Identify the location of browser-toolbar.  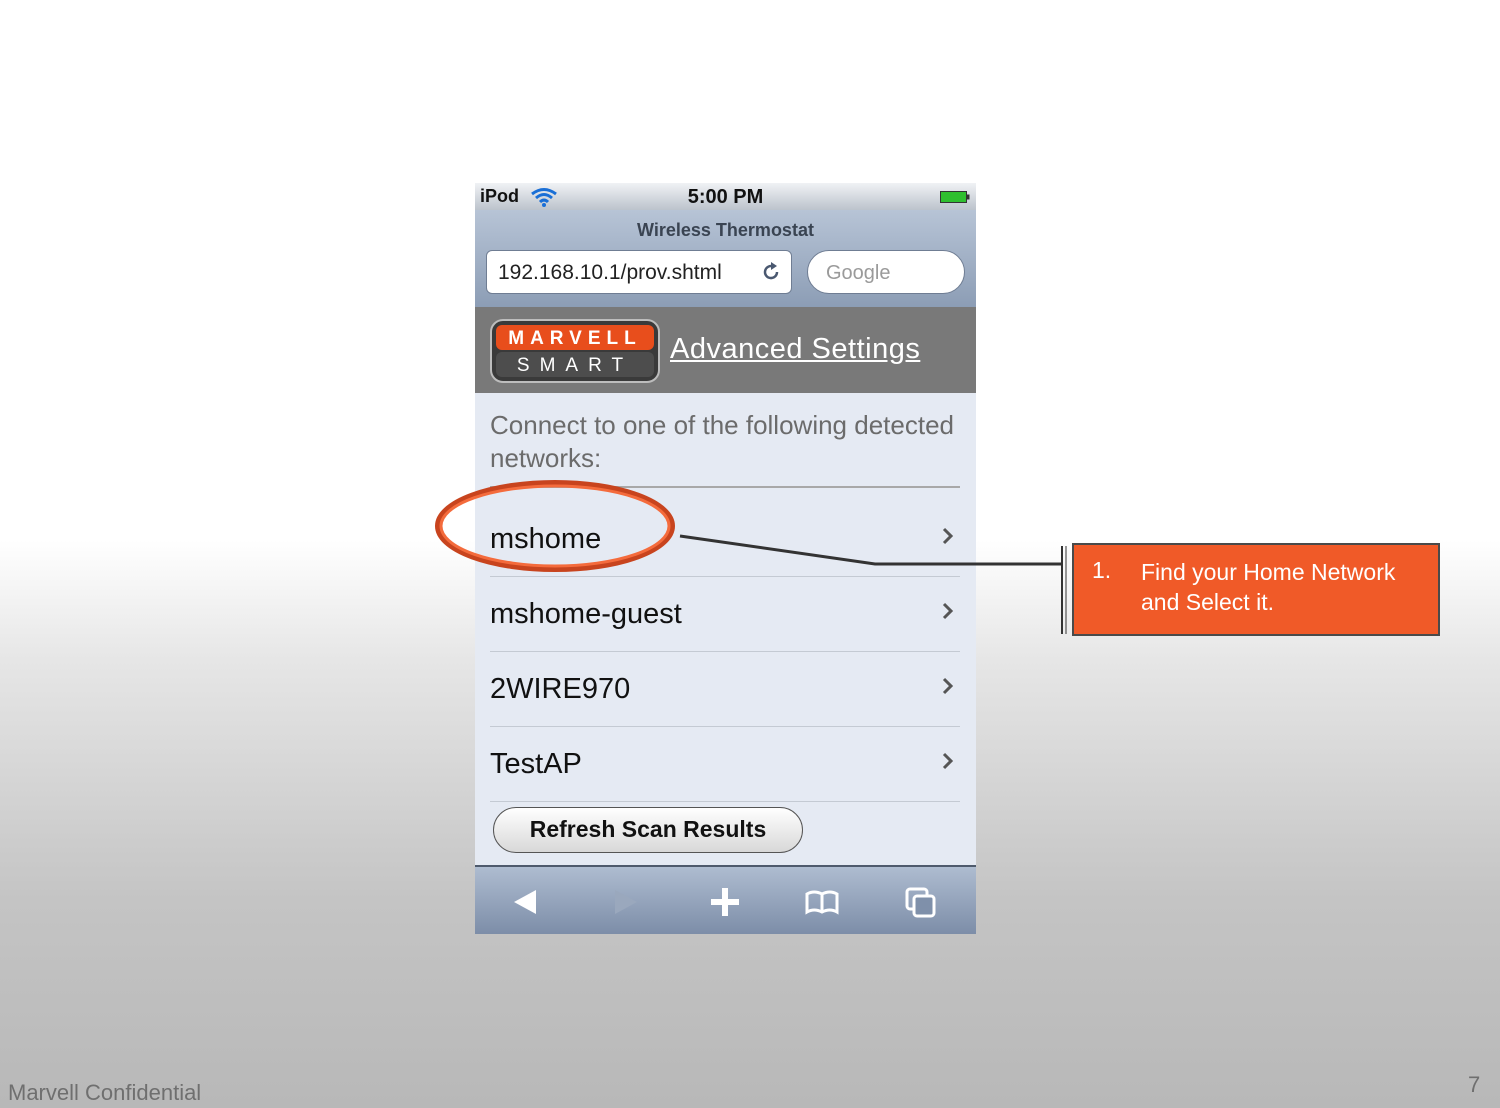
(725, 899).